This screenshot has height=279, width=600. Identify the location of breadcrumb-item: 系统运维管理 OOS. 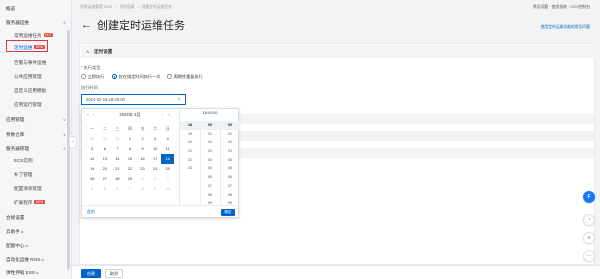
(96, 7).